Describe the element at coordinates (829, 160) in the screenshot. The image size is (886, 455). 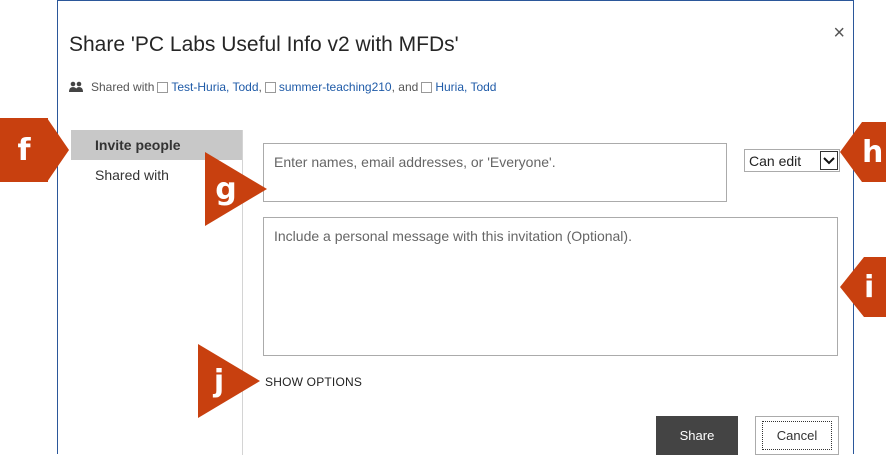
I see `chevron-down-icon` at that location.